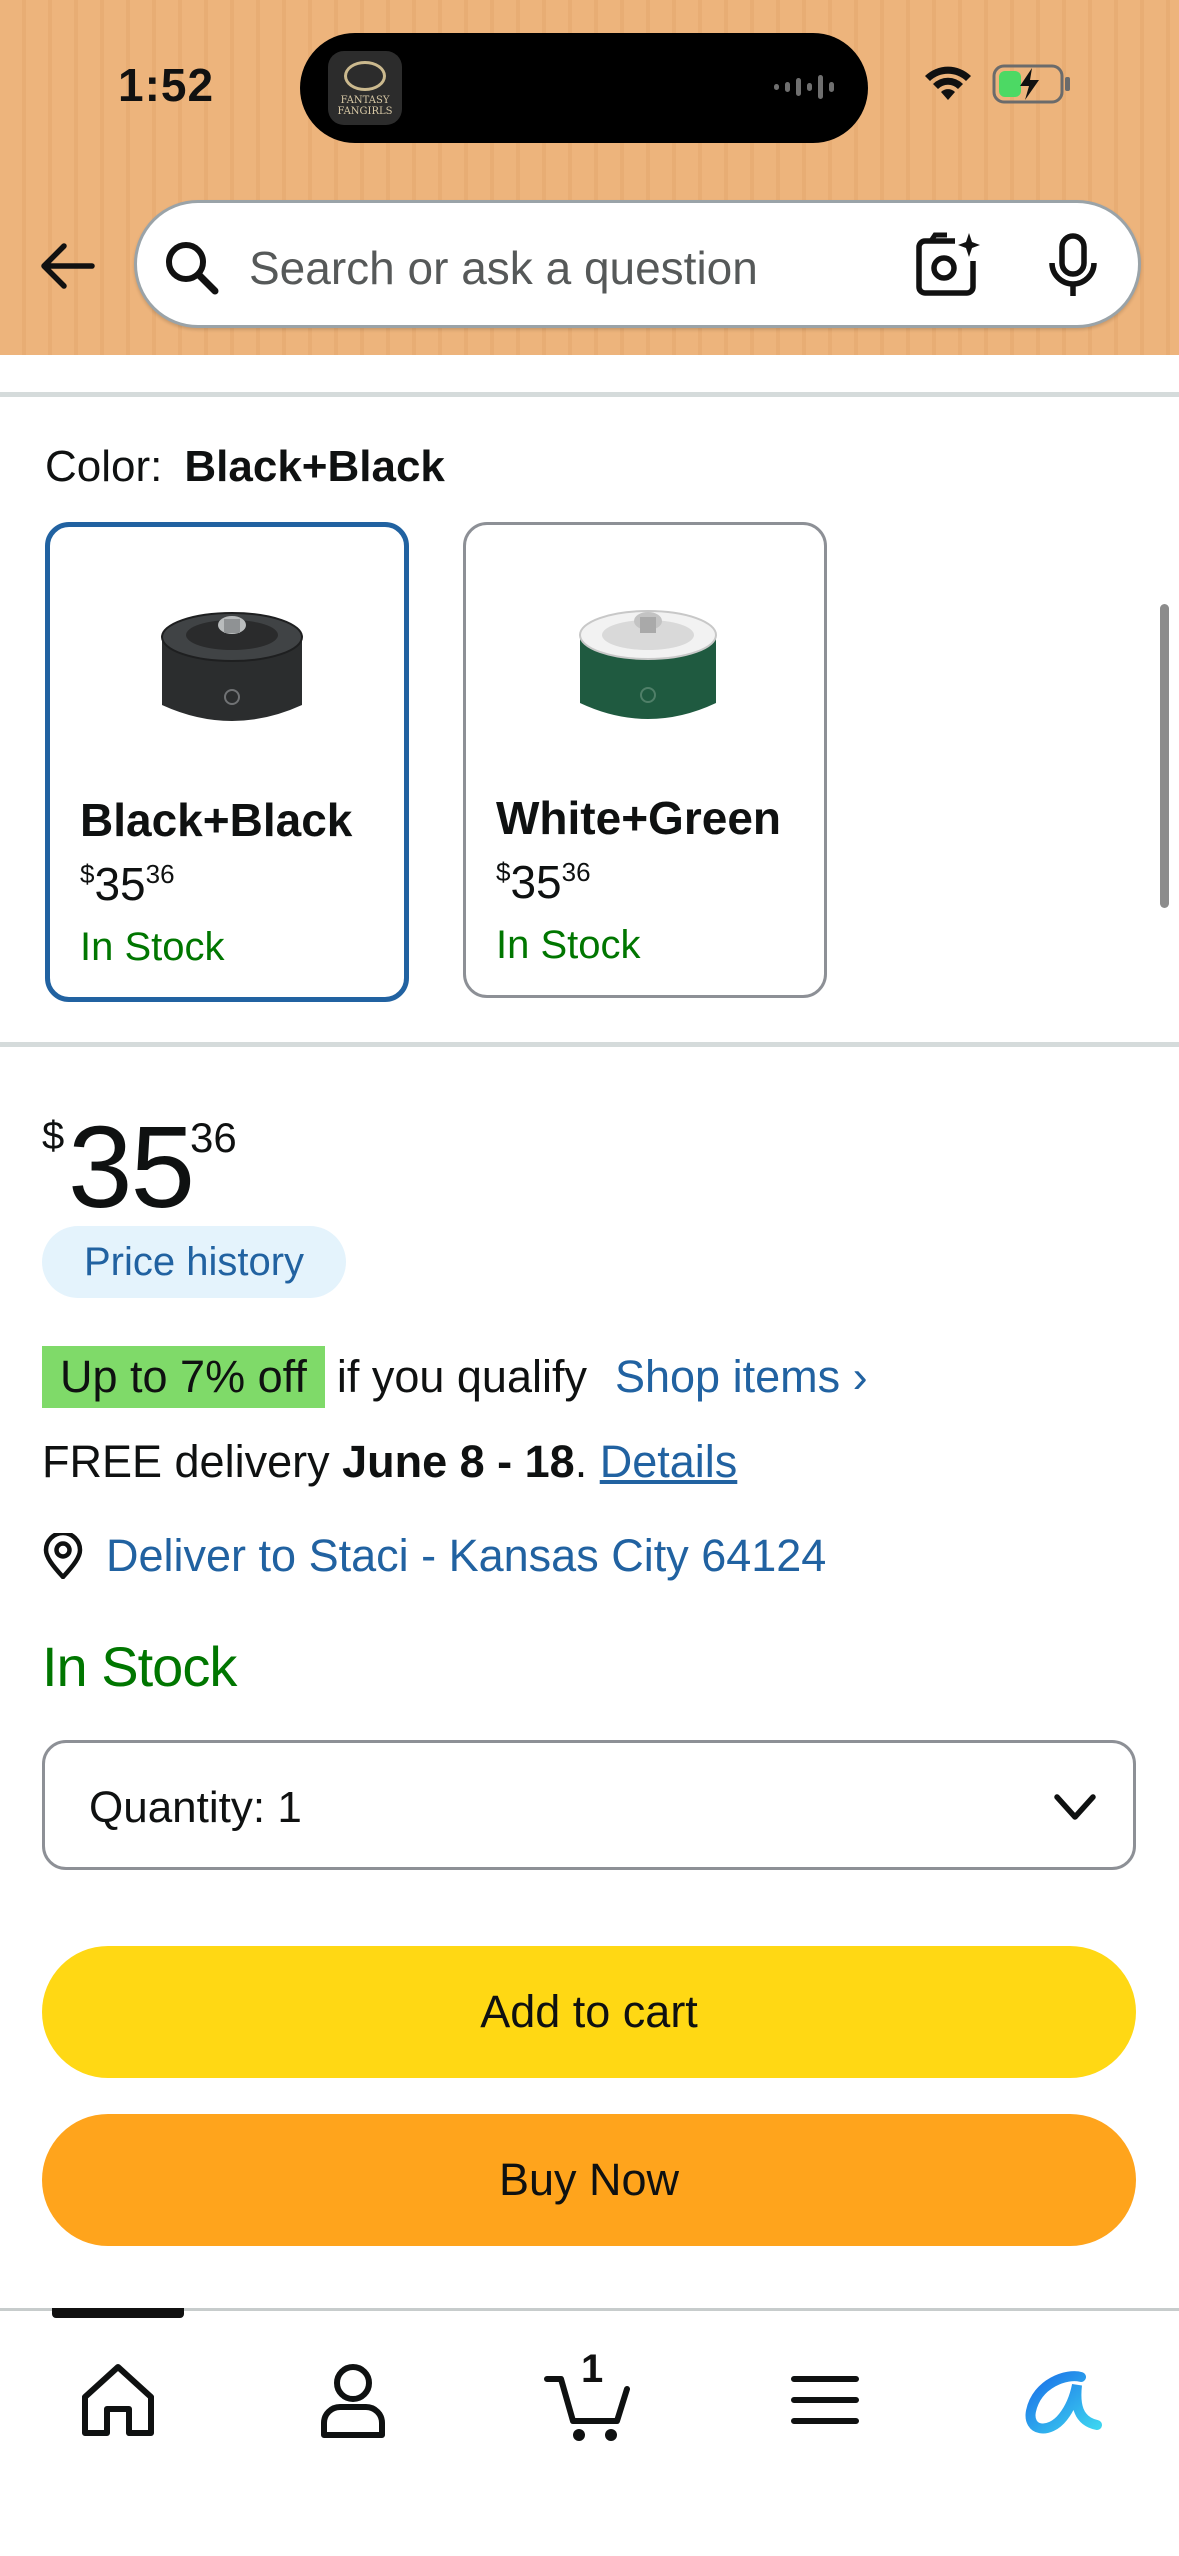  Describe the element at coordinates (589, 2180) in the screenshot. I see `buy-now-button: Buy Now` at that location.